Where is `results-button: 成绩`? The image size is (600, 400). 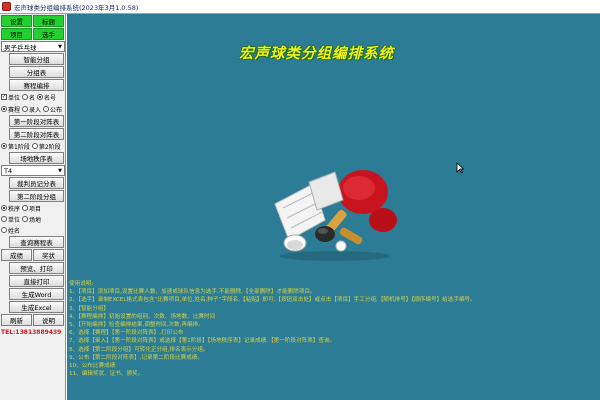 results-button: 成绩 is located at coordinates (16, 255).